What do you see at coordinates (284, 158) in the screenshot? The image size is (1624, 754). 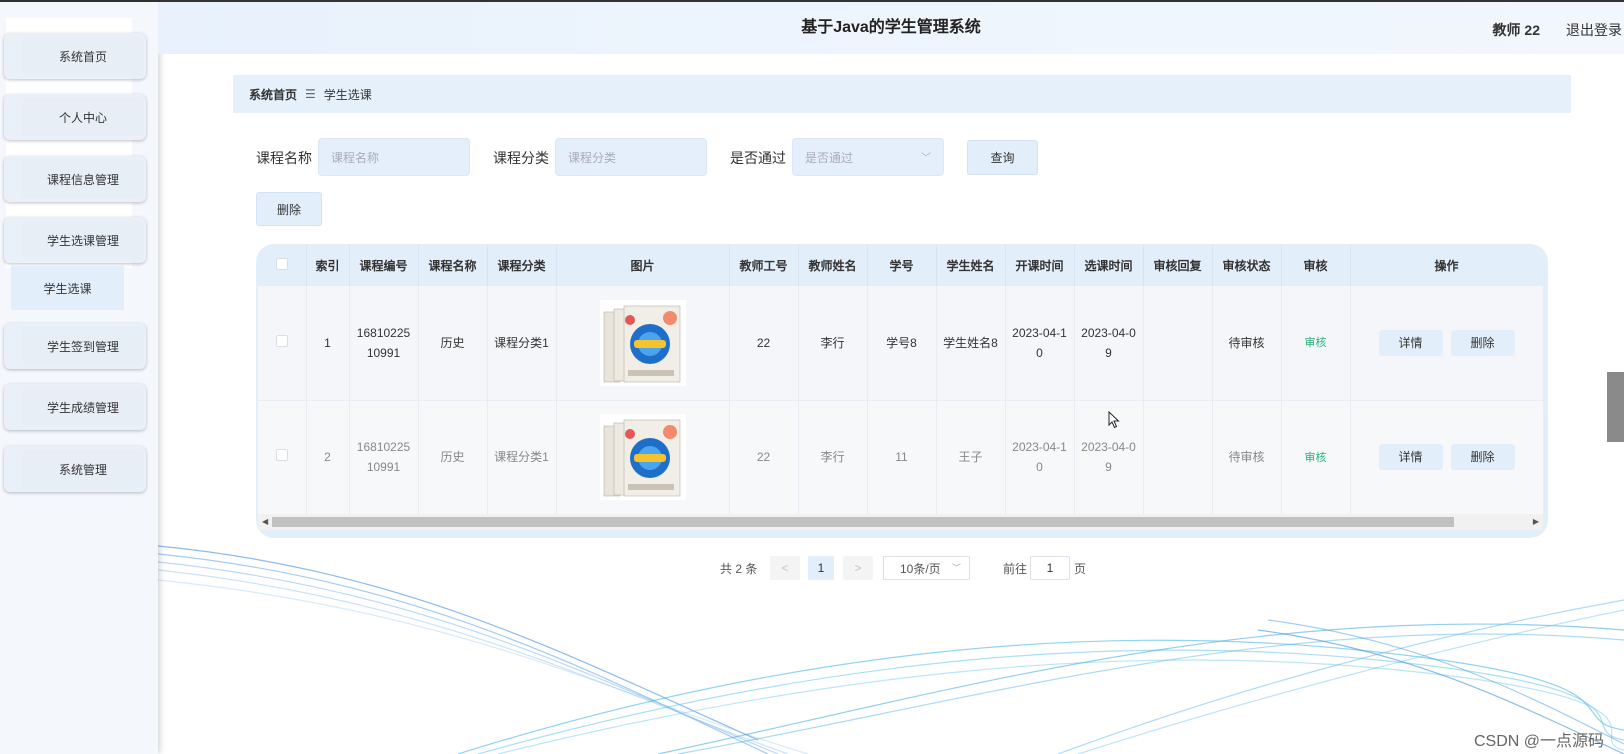 I see `course-name-label: 课程名称` at bounding box center [284, 158].